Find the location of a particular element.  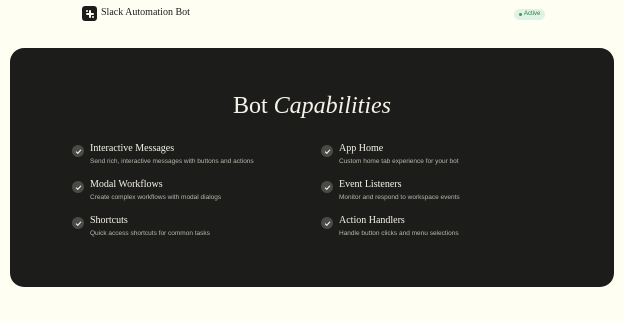

title-italic: Capabilities is located at coordinates (332, 106).